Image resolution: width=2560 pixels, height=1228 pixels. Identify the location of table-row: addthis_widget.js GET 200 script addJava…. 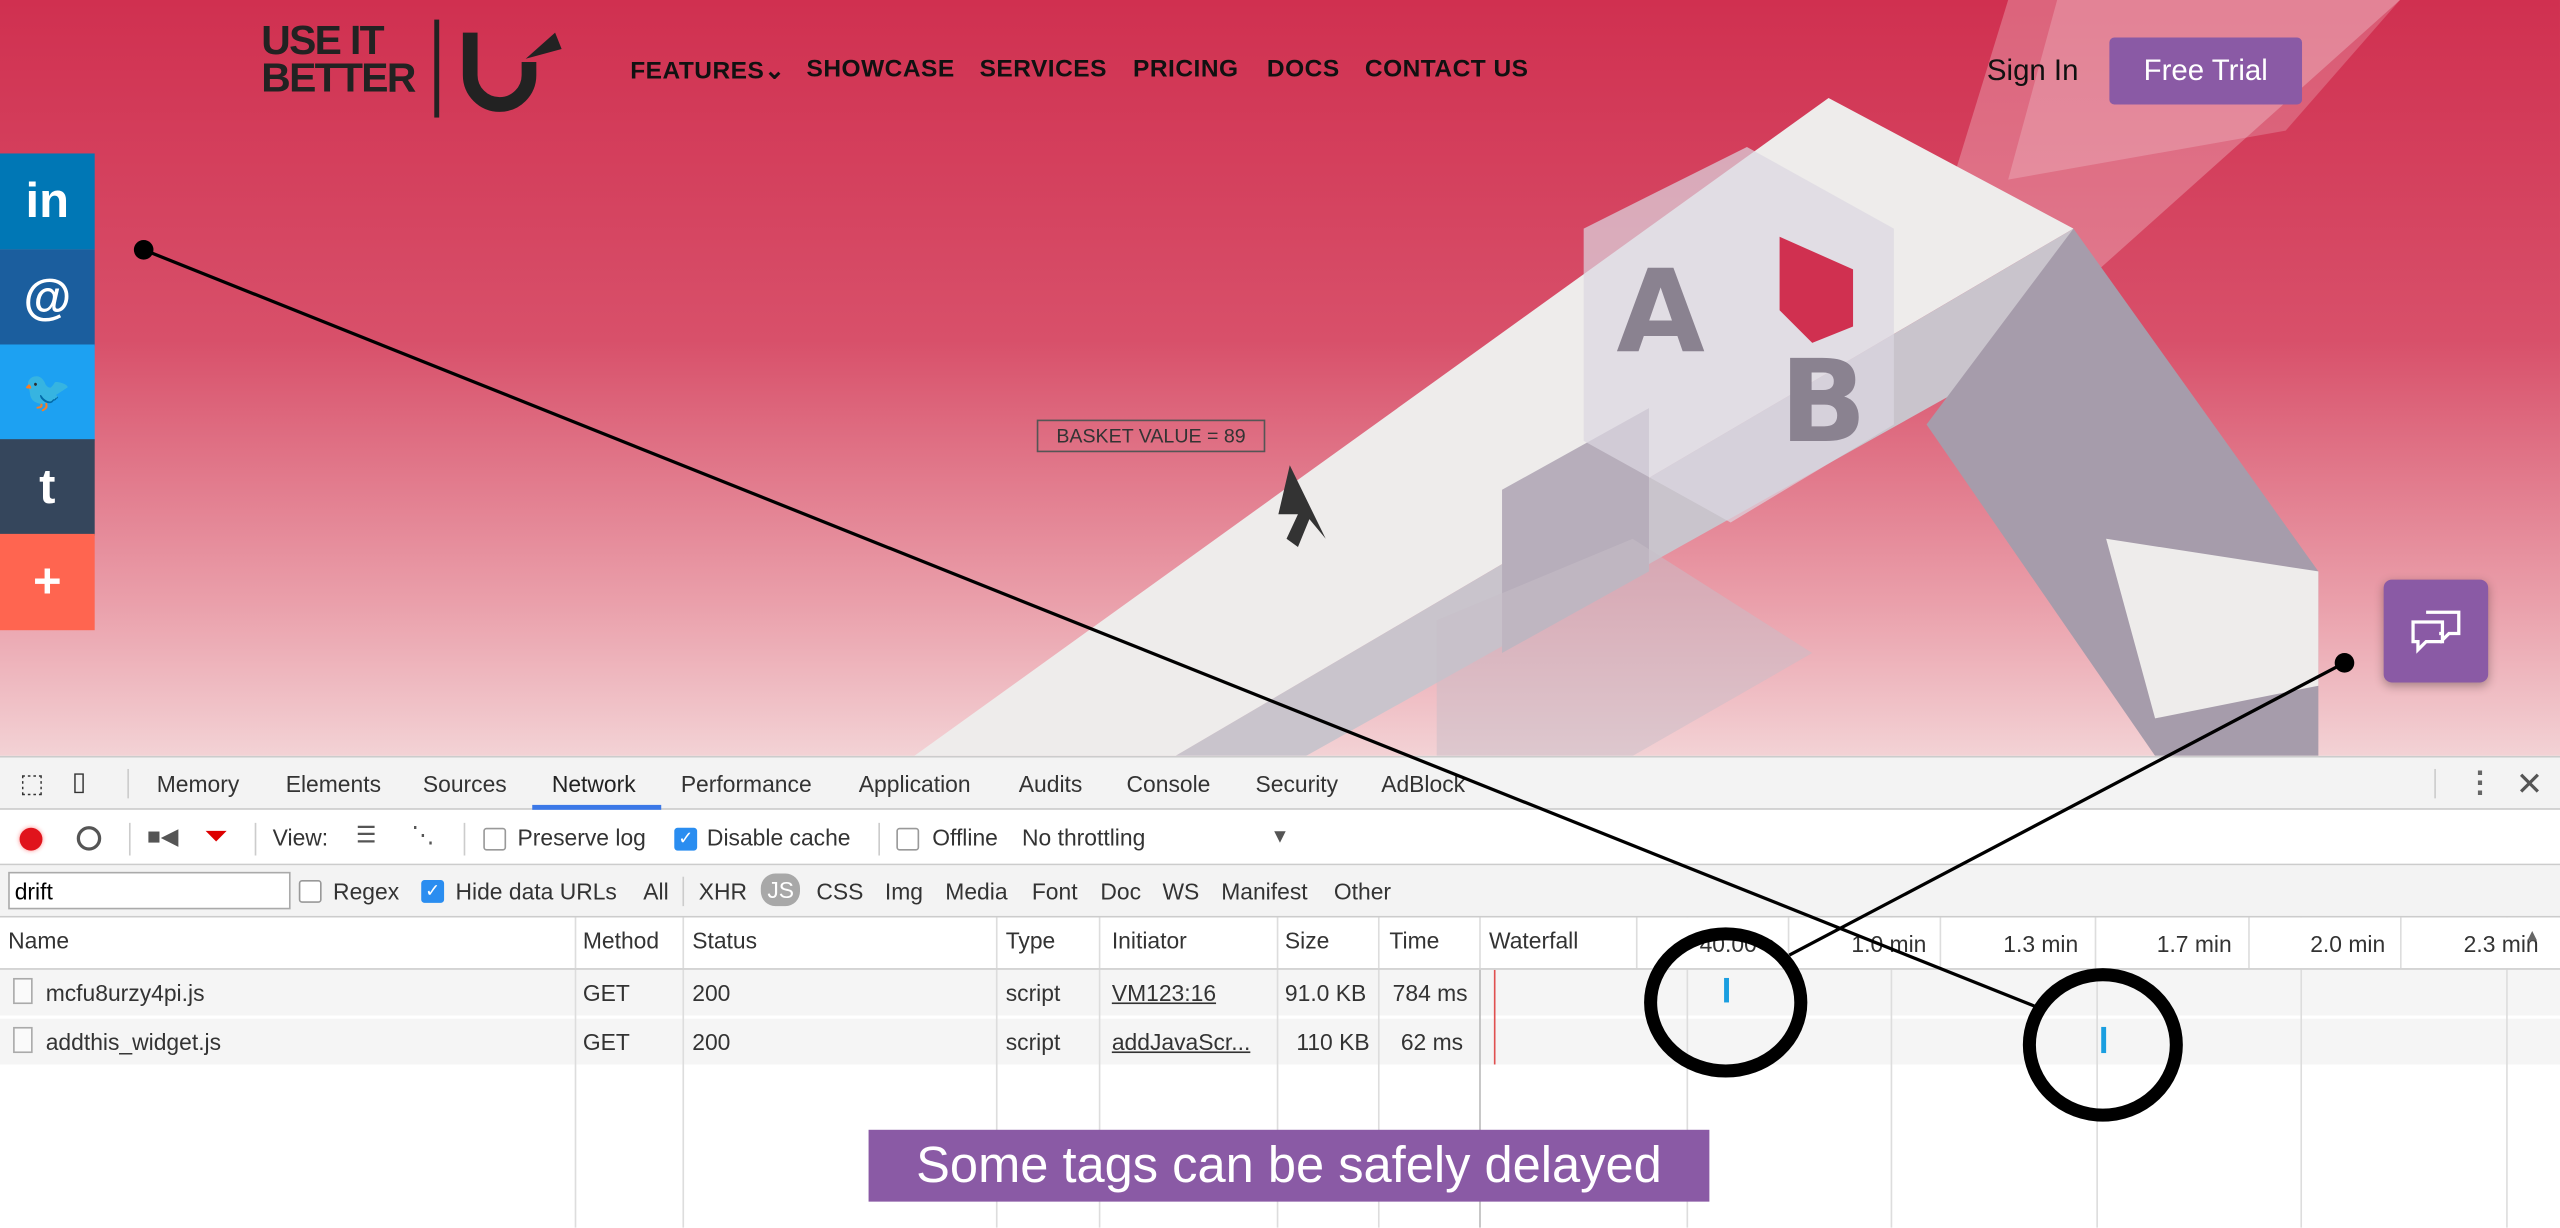
(1280, 1041).